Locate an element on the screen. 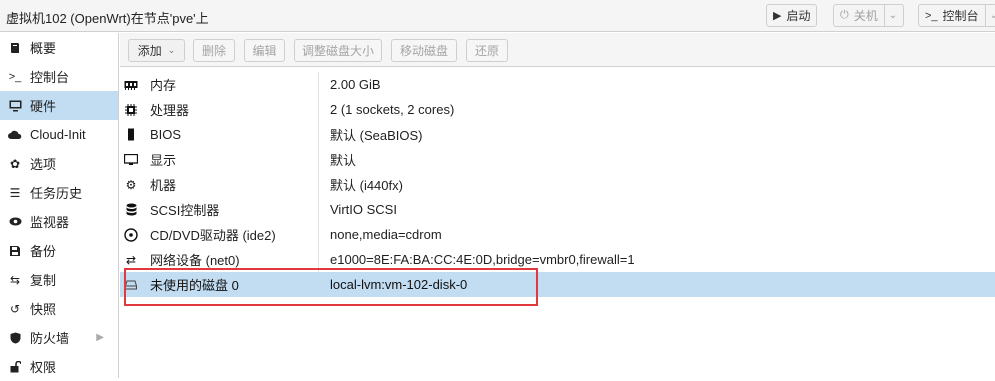 This screenshot has height=381, width=995. sidebar-item-summary: 概要 is located at coordinates (59, 47).